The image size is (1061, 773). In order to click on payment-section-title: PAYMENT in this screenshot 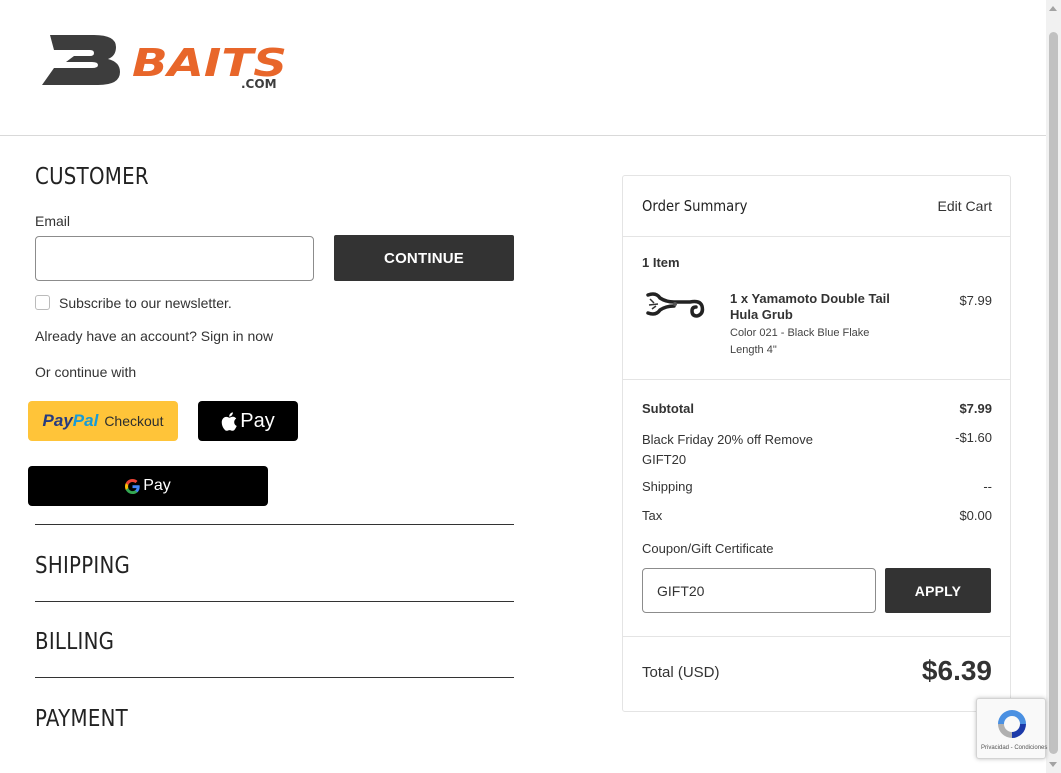, I will do `click(81, 719)`.